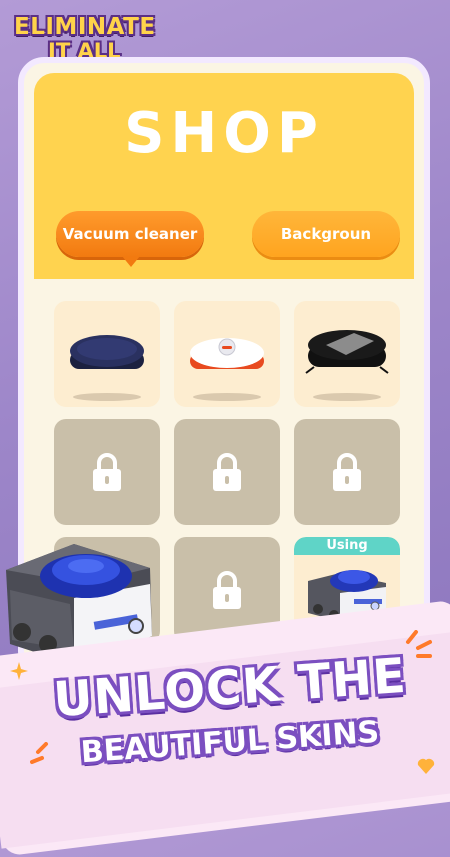 The width and height of the screenshot is (450, 857). Describe the element at coordinates (19, 671) in the screenshot. I see `sparkle-icon` at that location.